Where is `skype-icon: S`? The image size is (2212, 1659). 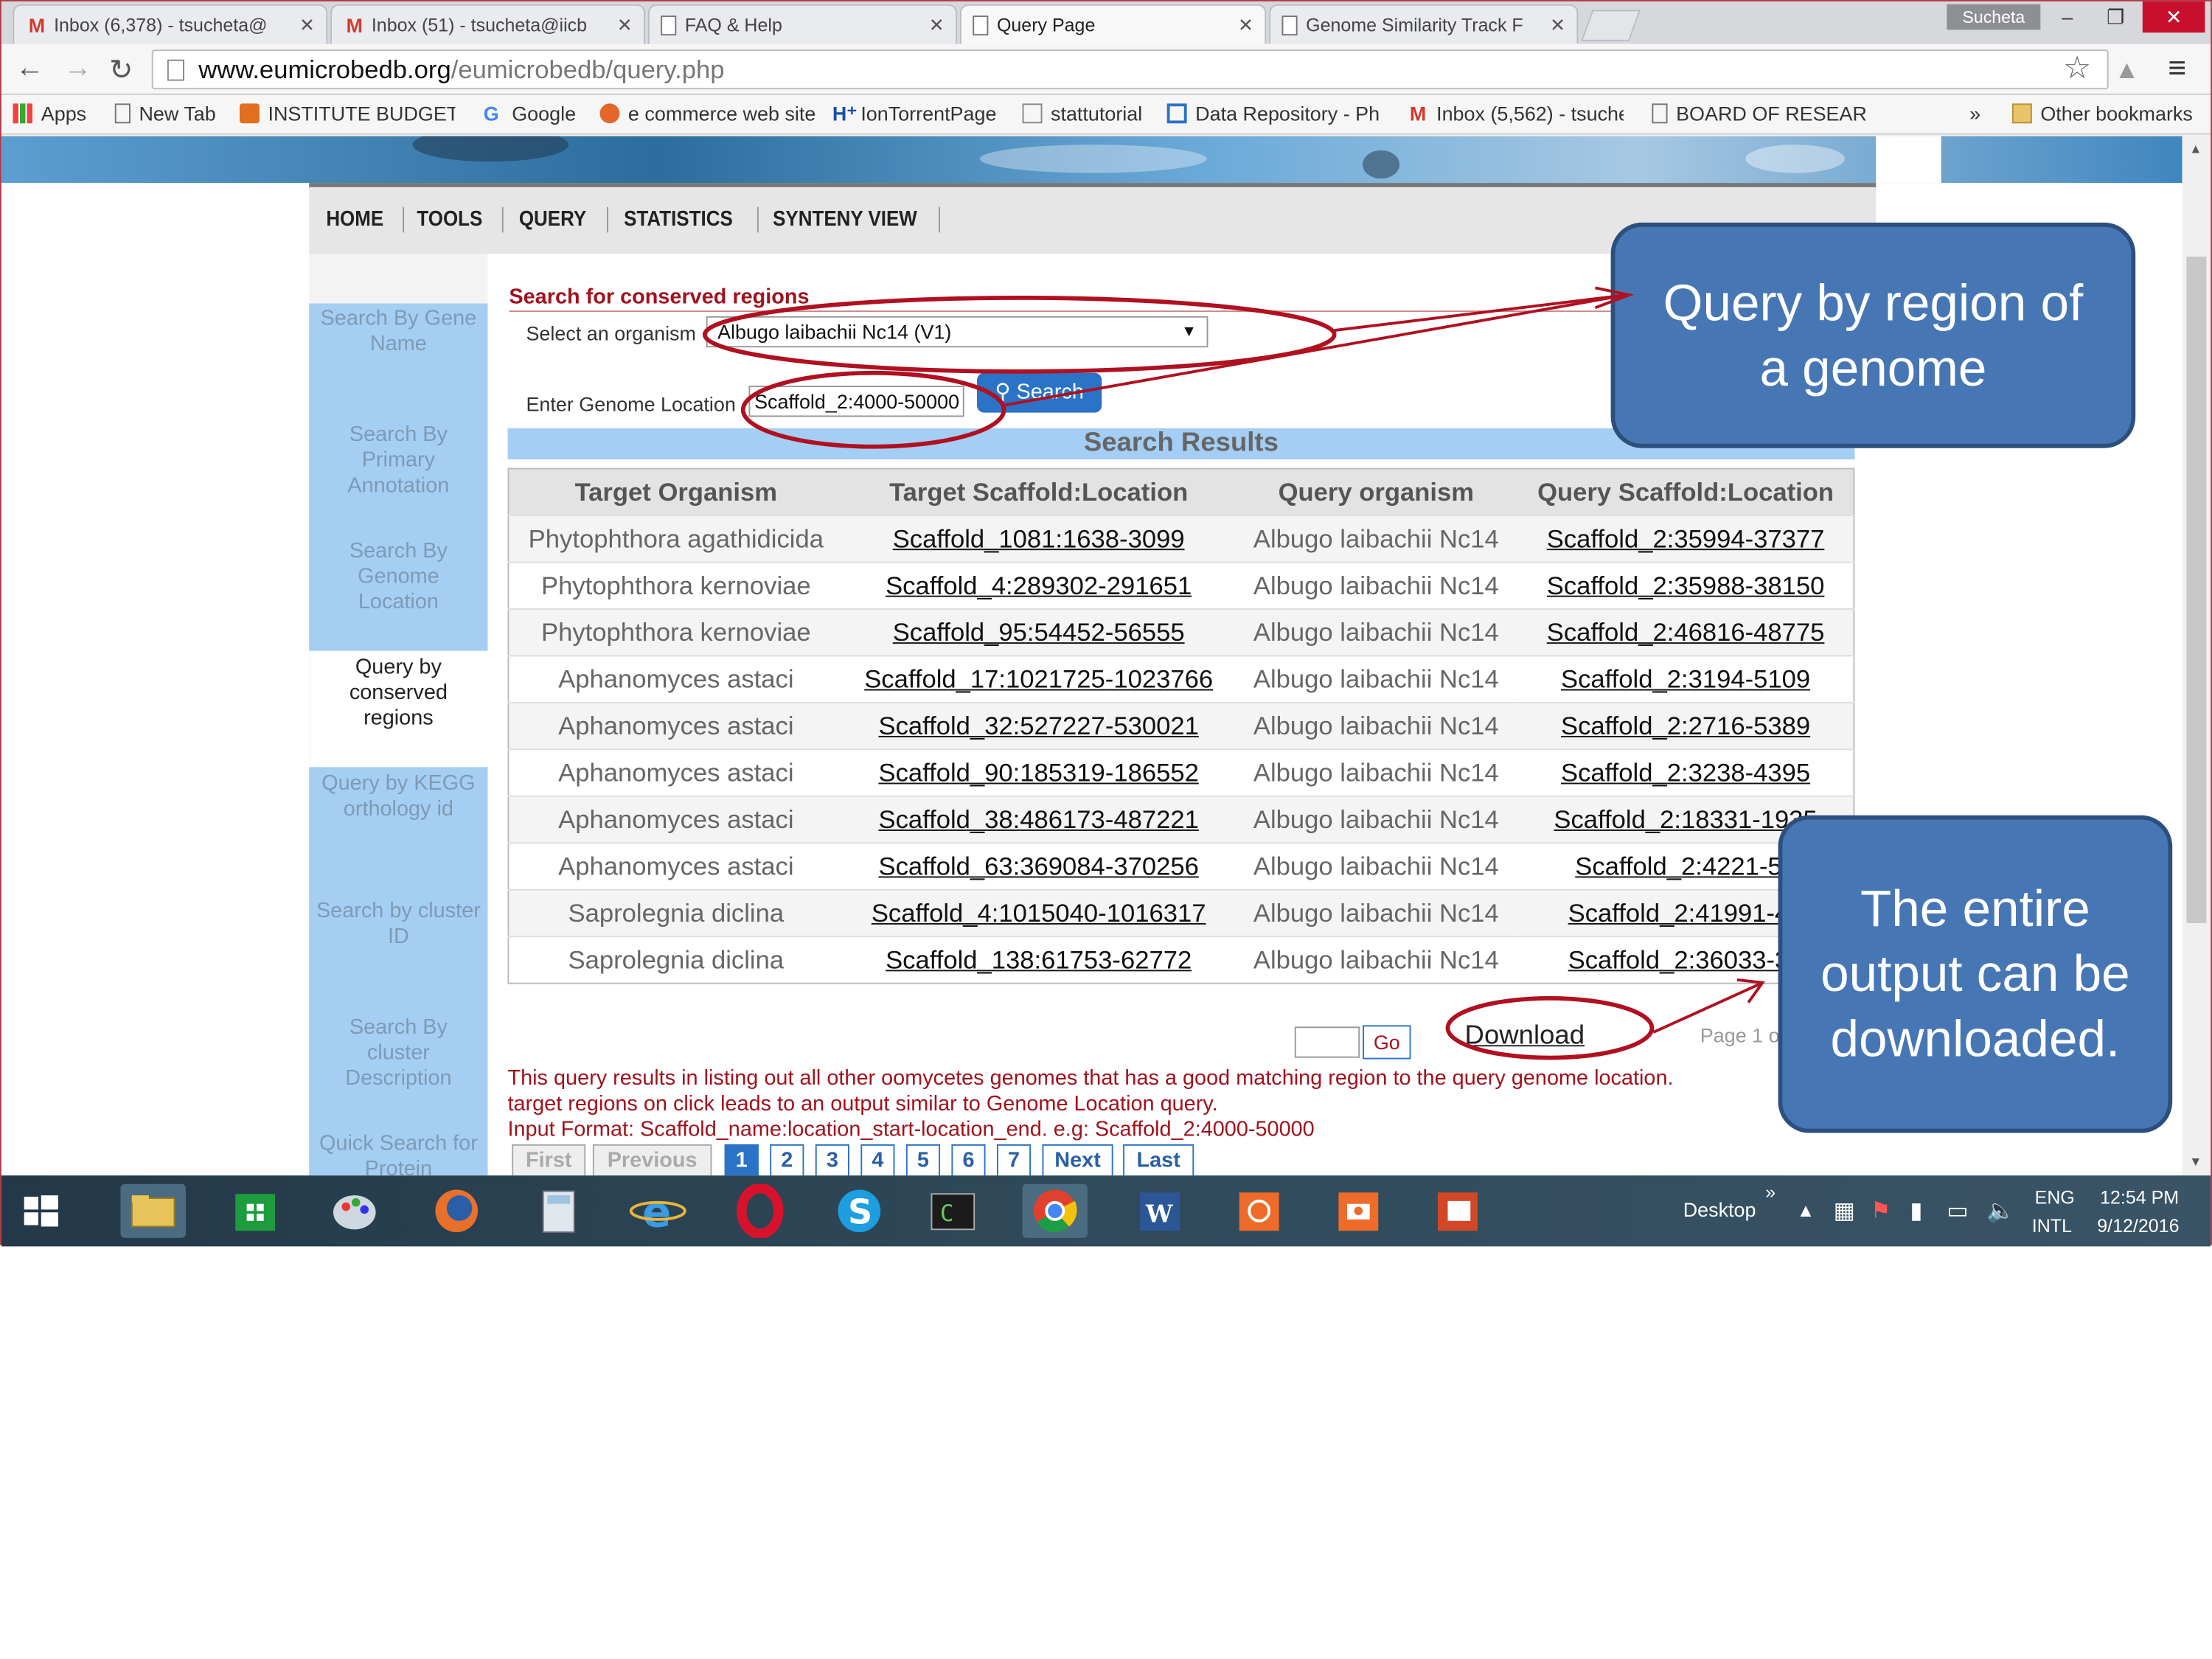
skype-icon: S is located at coordinates (859, 1211).